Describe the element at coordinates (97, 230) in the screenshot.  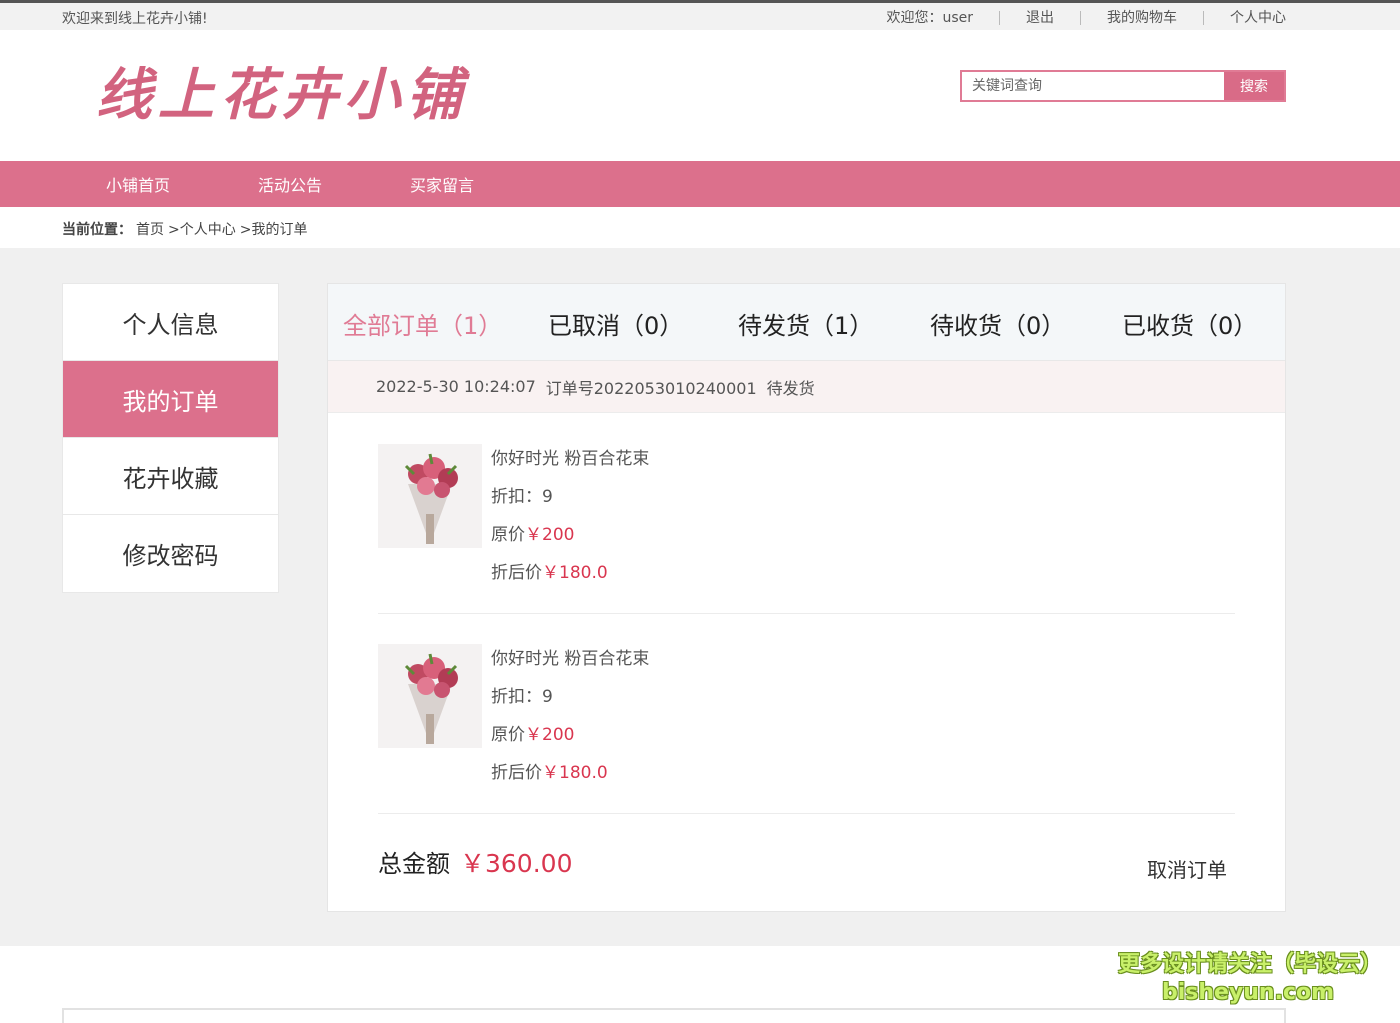
I see `breadcrumb-label: 当前位置：` at that location.